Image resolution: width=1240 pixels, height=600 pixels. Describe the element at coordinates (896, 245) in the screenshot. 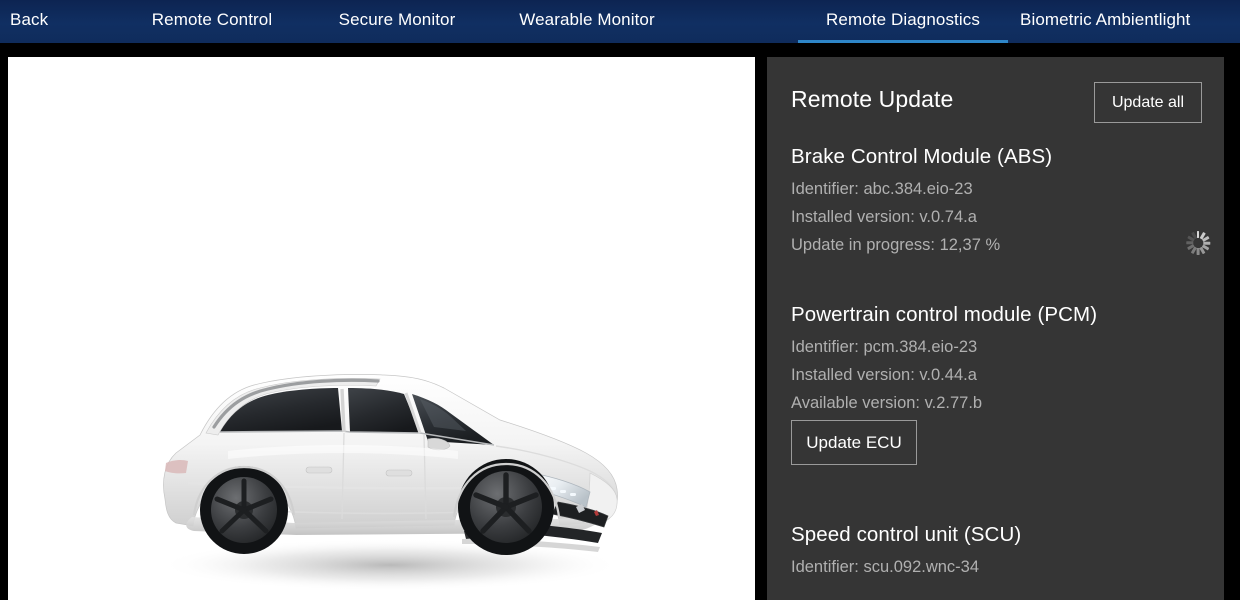

I see `module-update-progress: Update in progress: 12,37 %` at that location.